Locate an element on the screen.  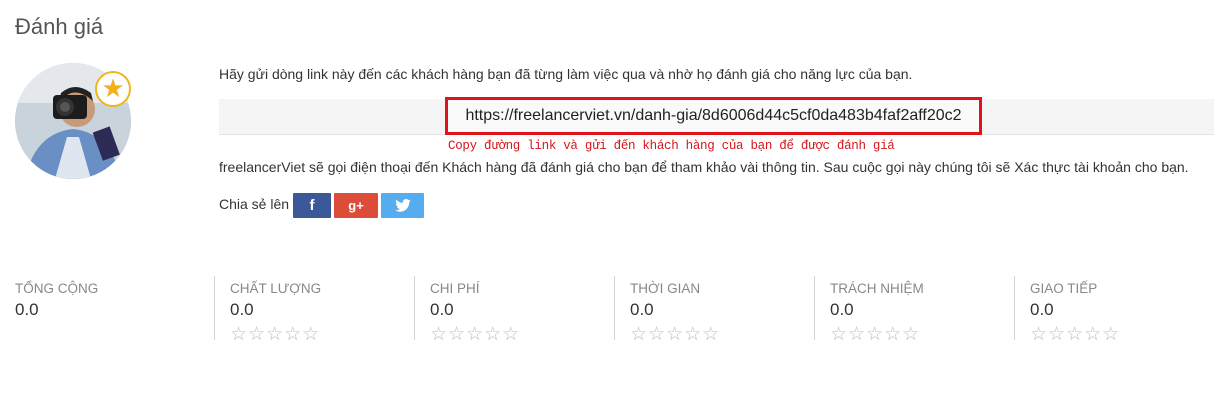
share-row: Chia sẻ lên f g+ is located at coordinates (323, 205).